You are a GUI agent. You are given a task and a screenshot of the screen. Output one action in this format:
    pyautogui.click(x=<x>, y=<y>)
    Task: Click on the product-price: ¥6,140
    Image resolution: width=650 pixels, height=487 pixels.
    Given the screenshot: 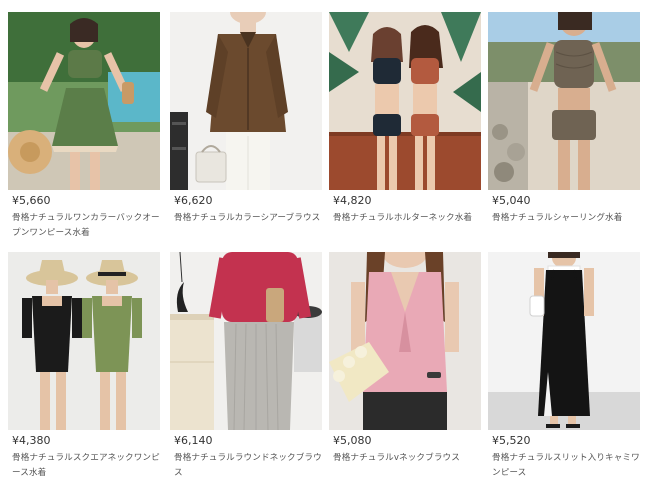 What is the action you would take?
    pyautogui.click(x=193, y=440)
    